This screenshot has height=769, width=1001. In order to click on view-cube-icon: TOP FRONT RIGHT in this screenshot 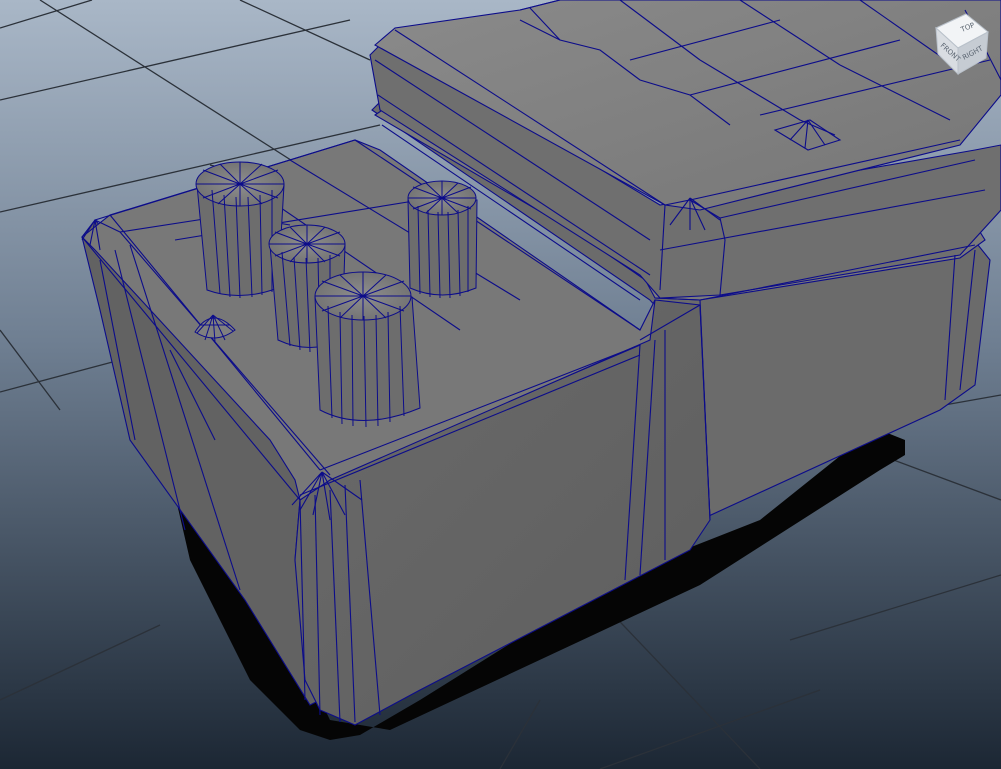, I will do `click(961, 43)`.